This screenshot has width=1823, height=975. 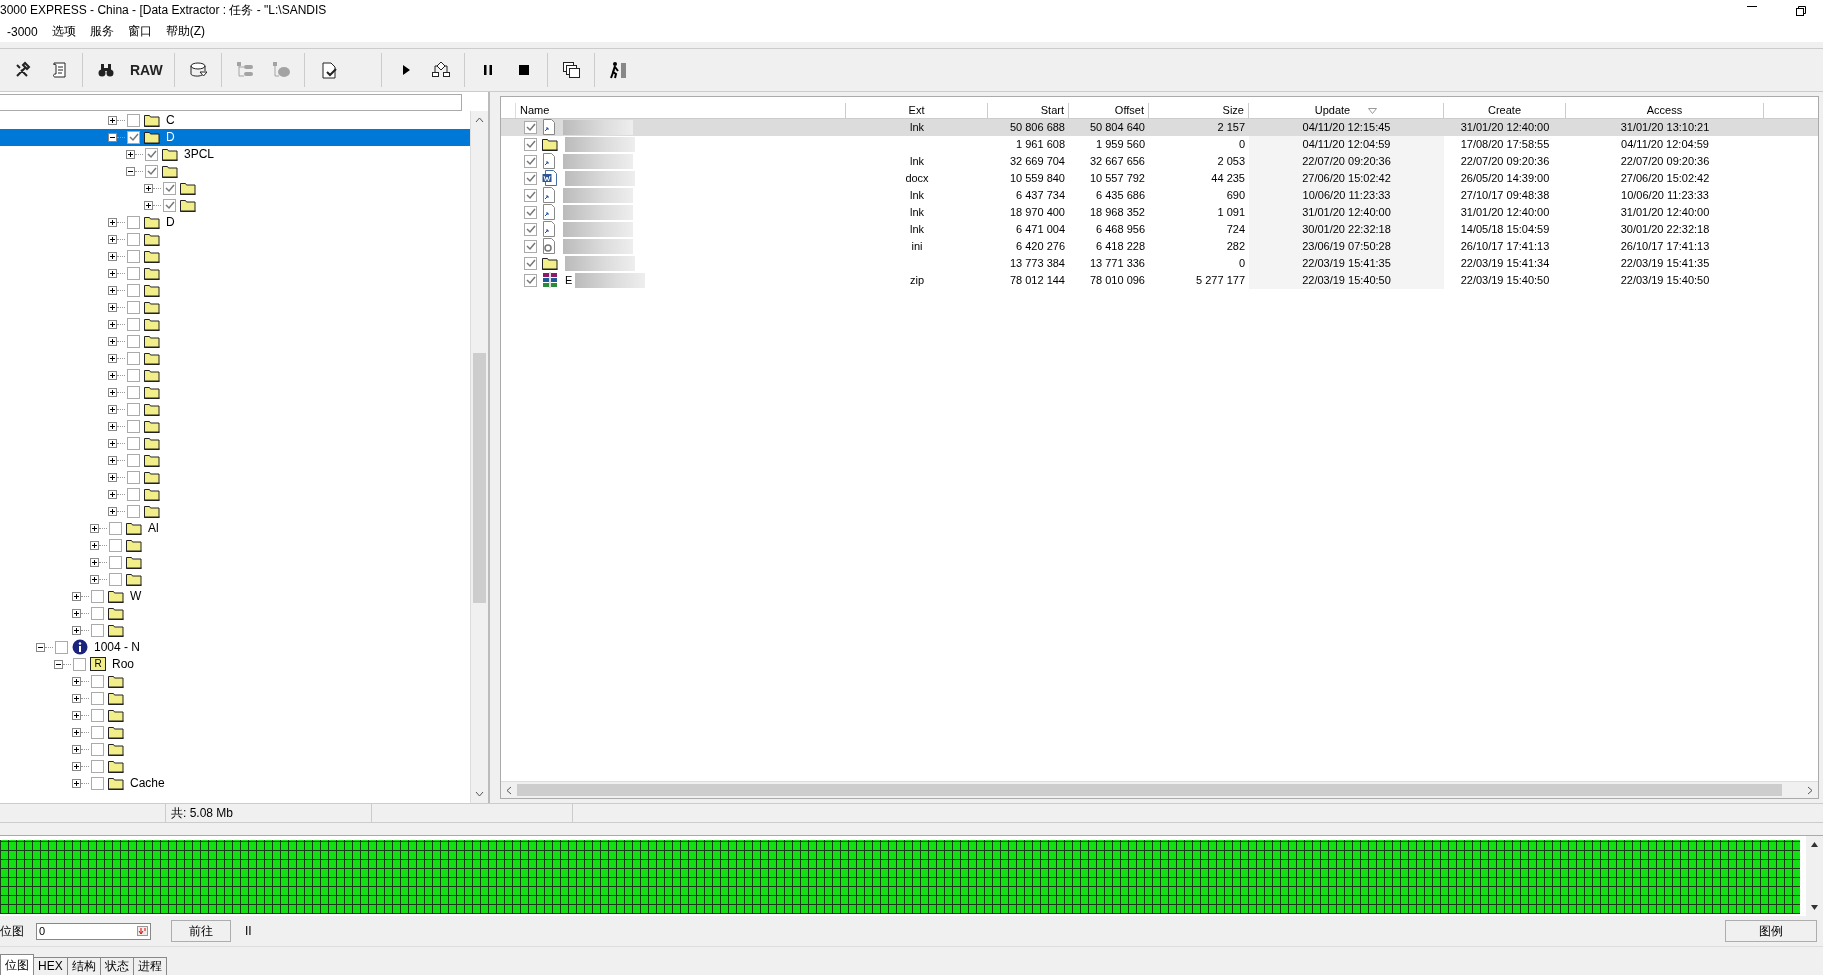 I want to click on tab: 位图, so click(x=17, y=964).